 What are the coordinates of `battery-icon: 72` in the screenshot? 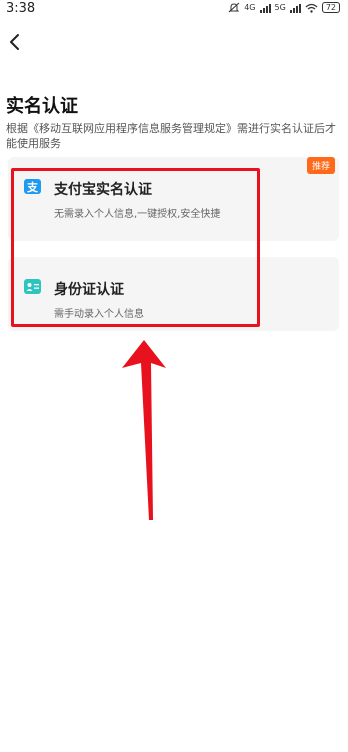 It's located at (330, 7).